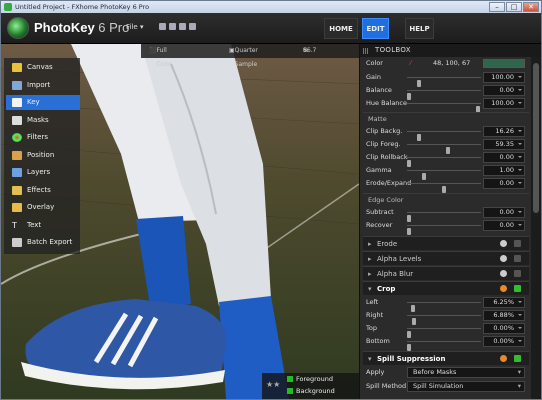  I want to click on edge-color-header: Edge Color, so click(446, 199).